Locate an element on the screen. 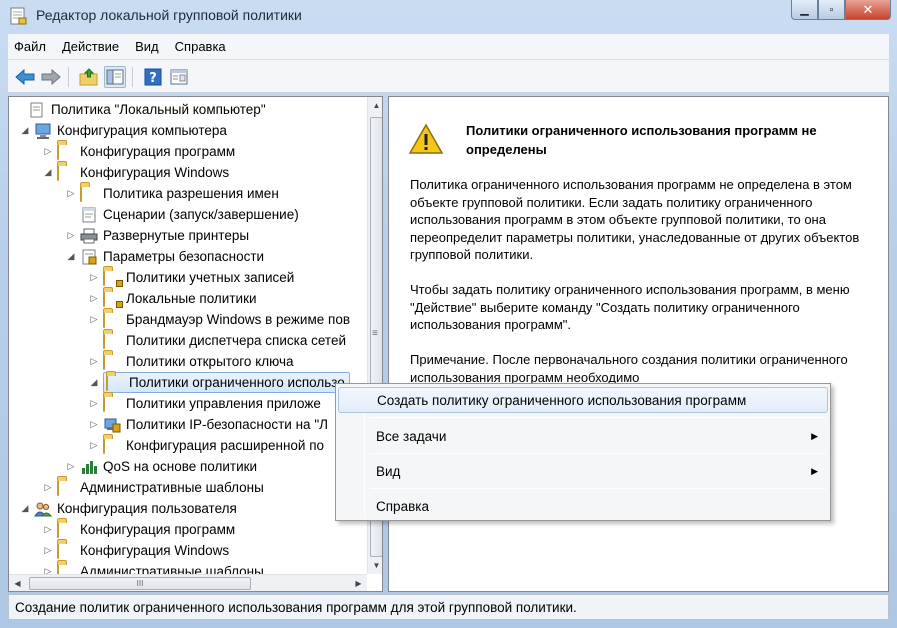 The image size is (897, 628). tree-item-user-windows-settings: ▷ Конфигурация Windows is located at coordinates (135, 550).